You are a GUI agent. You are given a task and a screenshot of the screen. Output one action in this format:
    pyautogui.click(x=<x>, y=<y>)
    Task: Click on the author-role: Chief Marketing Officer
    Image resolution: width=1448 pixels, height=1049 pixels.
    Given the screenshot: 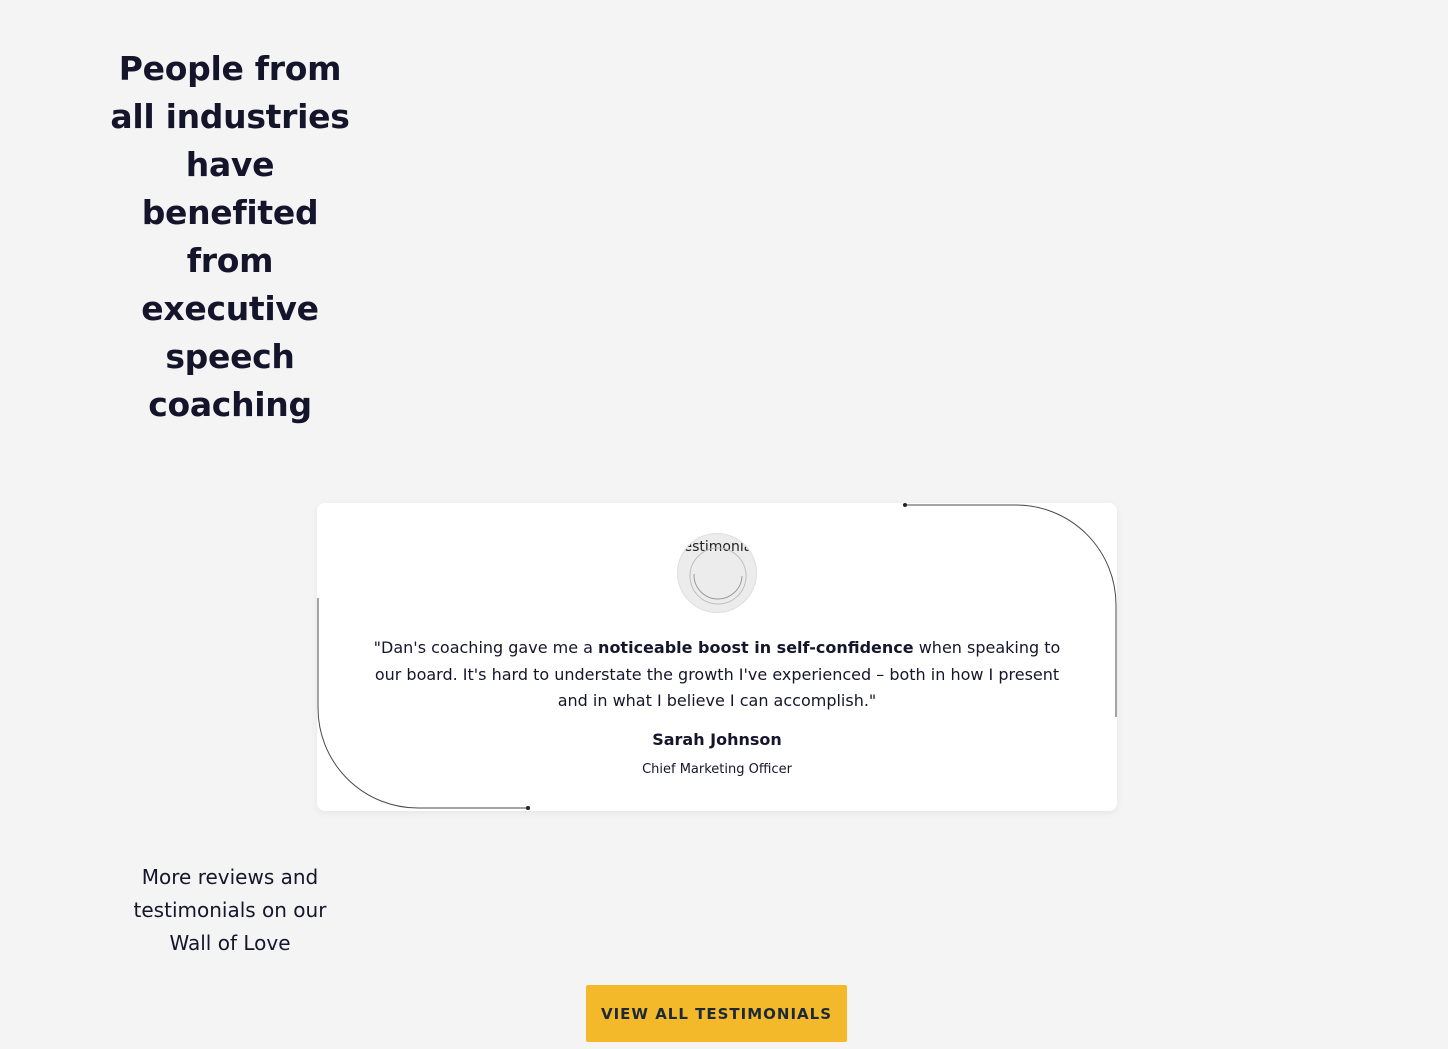 What is the action you would take?
    pyautogui.click(x=717, y=769)
    